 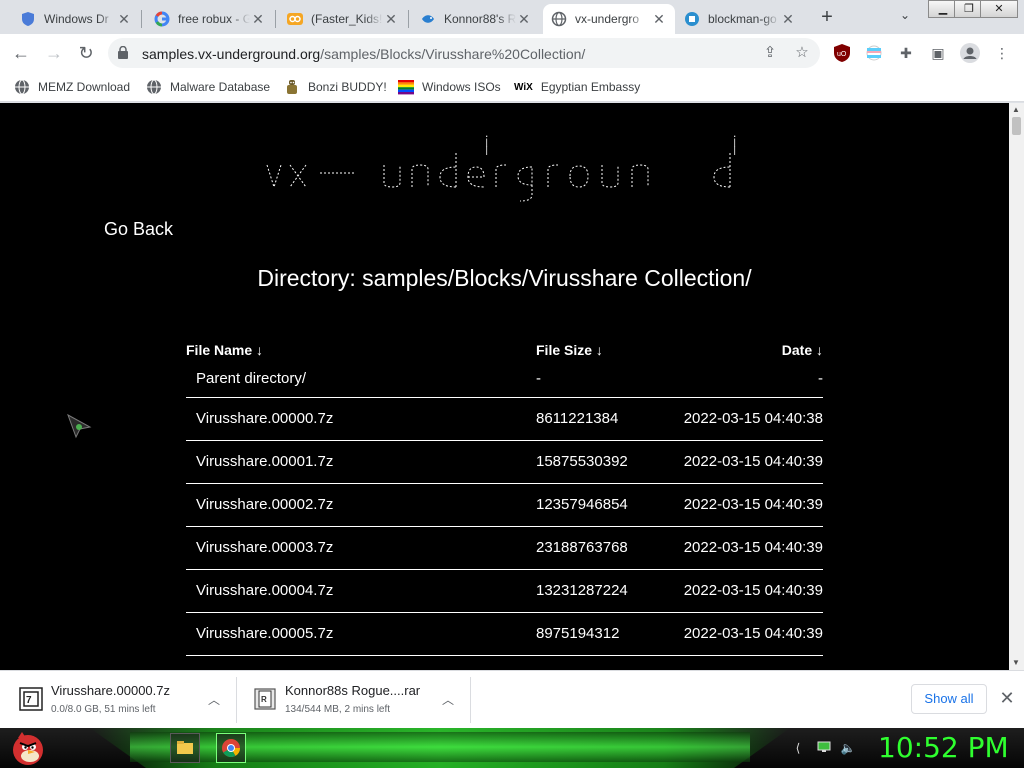 What do you see at coordinates (343, 19) in the screenshot?
I see `browser-tab: (Faster_Kids! ✕` at bounding box center [343, 19].